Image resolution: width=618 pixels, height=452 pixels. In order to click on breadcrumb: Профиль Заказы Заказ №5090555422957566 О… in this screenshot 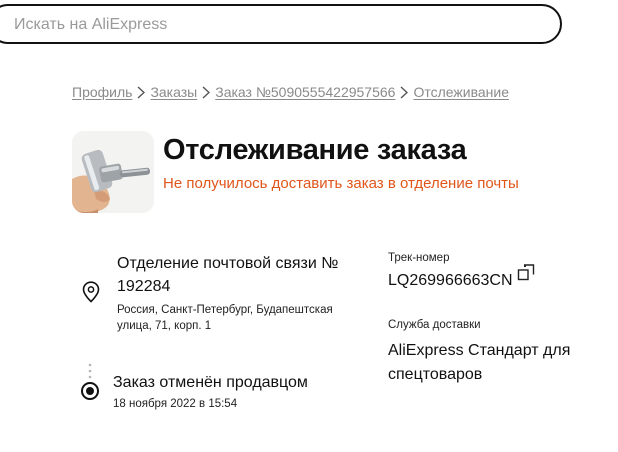, I will do `click(290, 92)`.